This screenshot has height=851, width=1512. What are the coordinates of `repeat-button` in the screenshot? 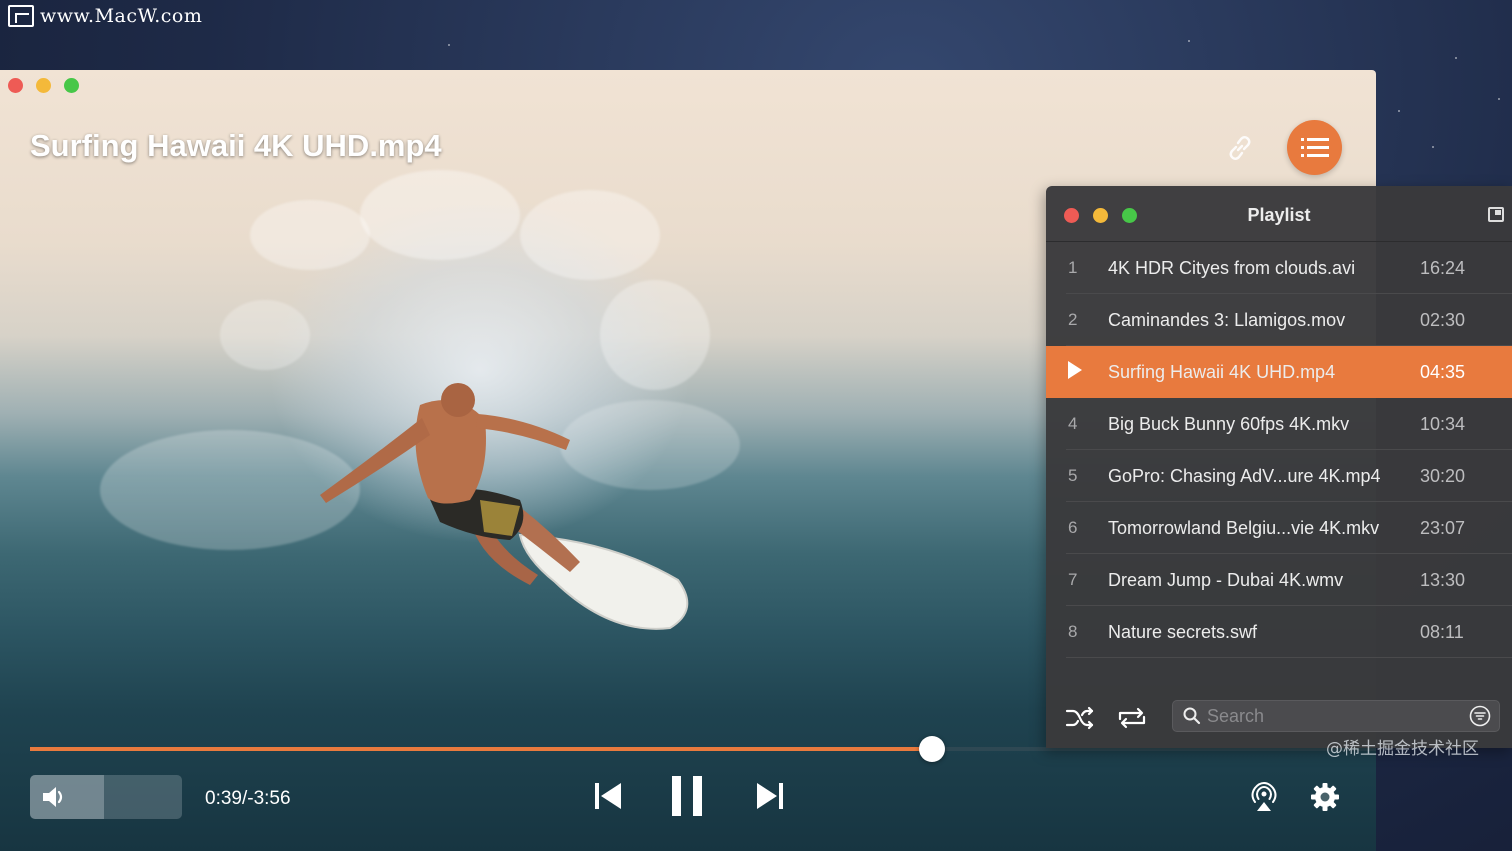 It's located at (1132, 718).